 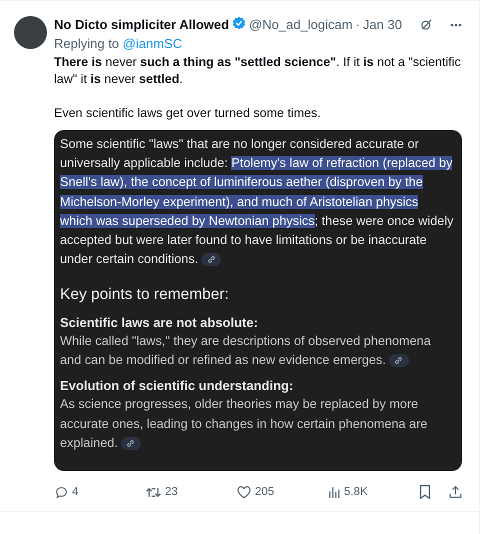 What do you see at coordinates (153, 492) in the screenshot?
I see `repost-icon` at bounding box center [153, 492].